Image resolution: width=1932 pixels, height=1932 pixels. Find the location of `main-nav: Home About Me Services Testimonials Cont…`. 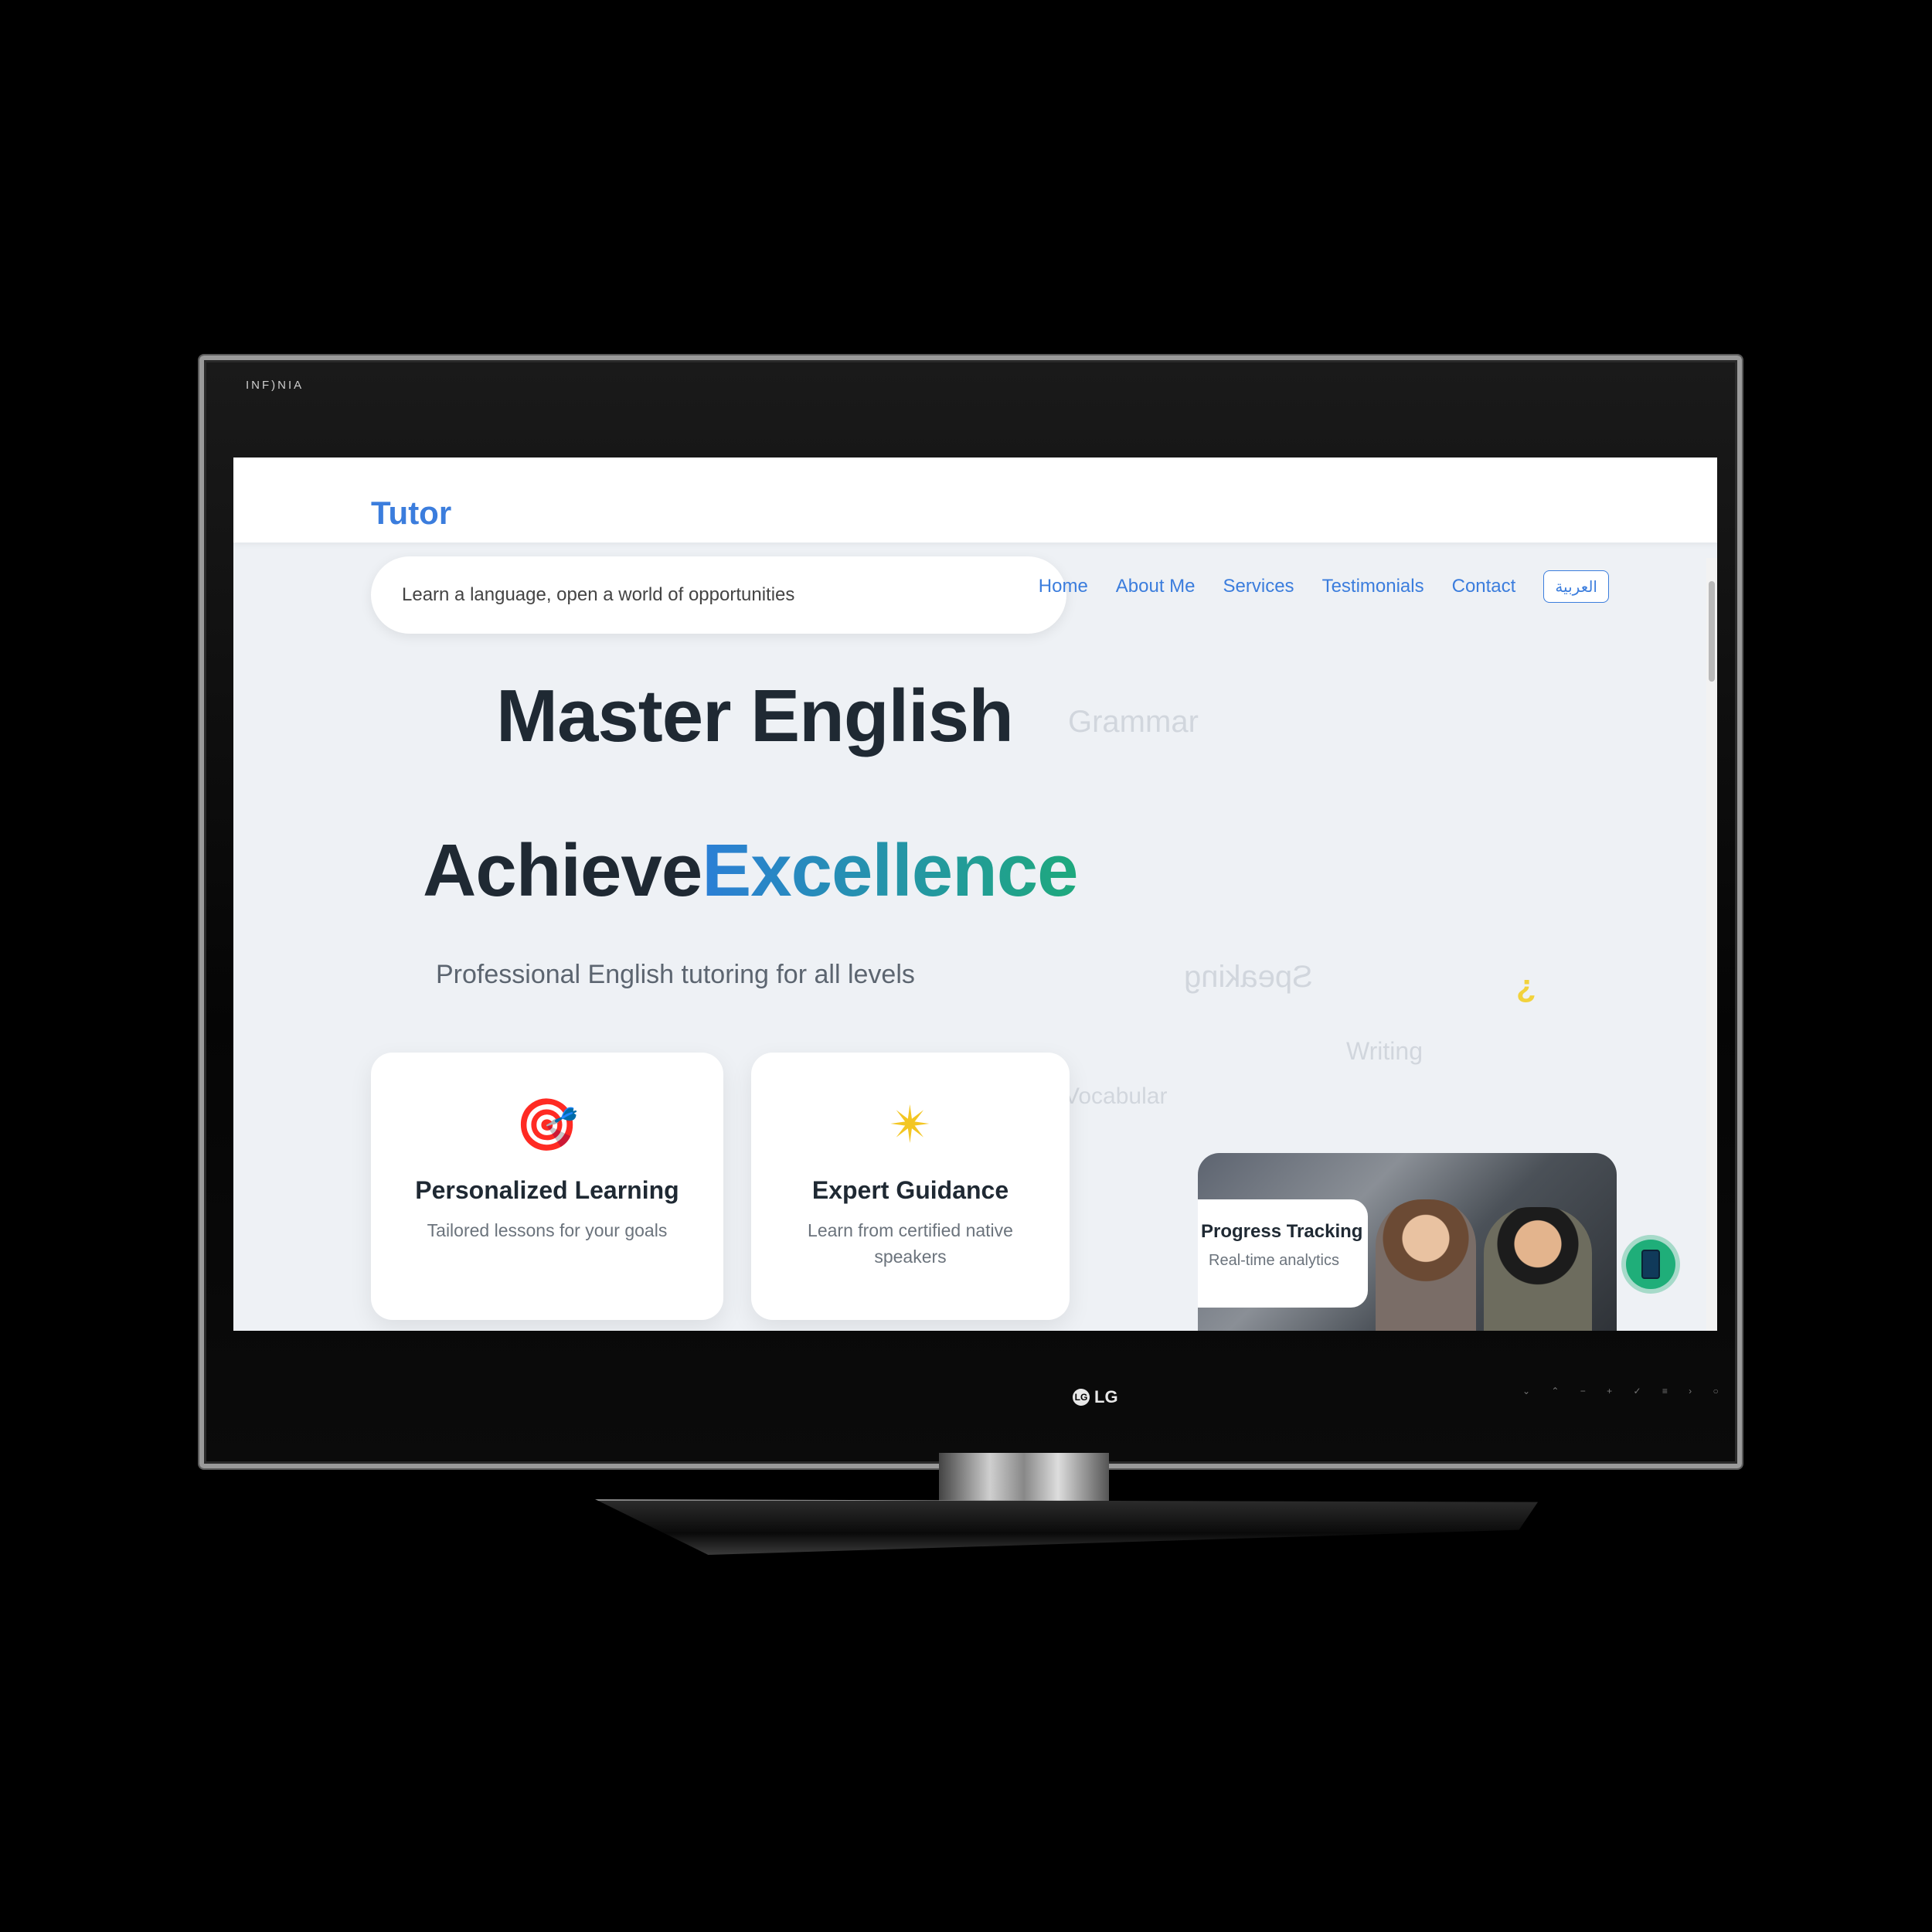

main-nav: Home About Me Services Testimonials Cont… is located at coordinates (1324, 586).